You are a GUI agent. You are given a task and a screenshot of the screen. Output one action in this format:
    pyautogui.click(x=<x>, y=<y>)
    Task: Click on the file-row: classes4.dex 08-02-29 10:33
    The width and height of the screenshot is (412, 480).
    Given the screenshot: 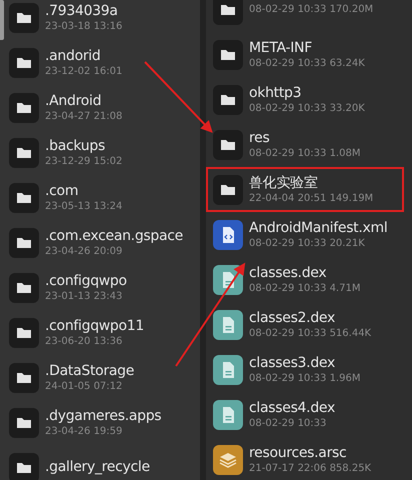 What is the action you would take?
    pyautogui.click(x=309, y=414)
    